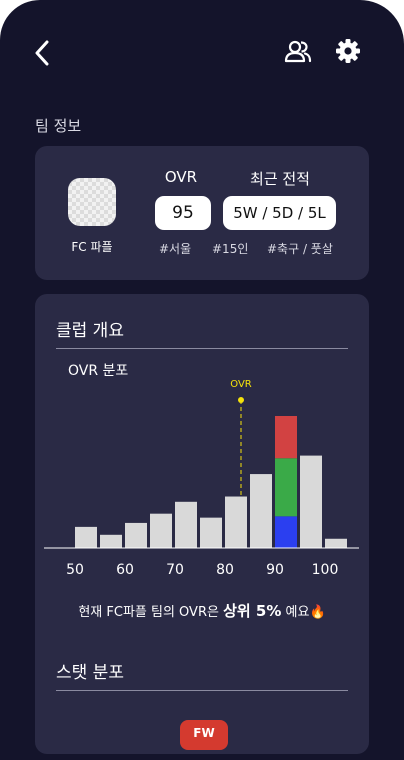 Image resolution: width=404 pixels, height=760 pixels. I want to click on top-bar, so click(202, 50).